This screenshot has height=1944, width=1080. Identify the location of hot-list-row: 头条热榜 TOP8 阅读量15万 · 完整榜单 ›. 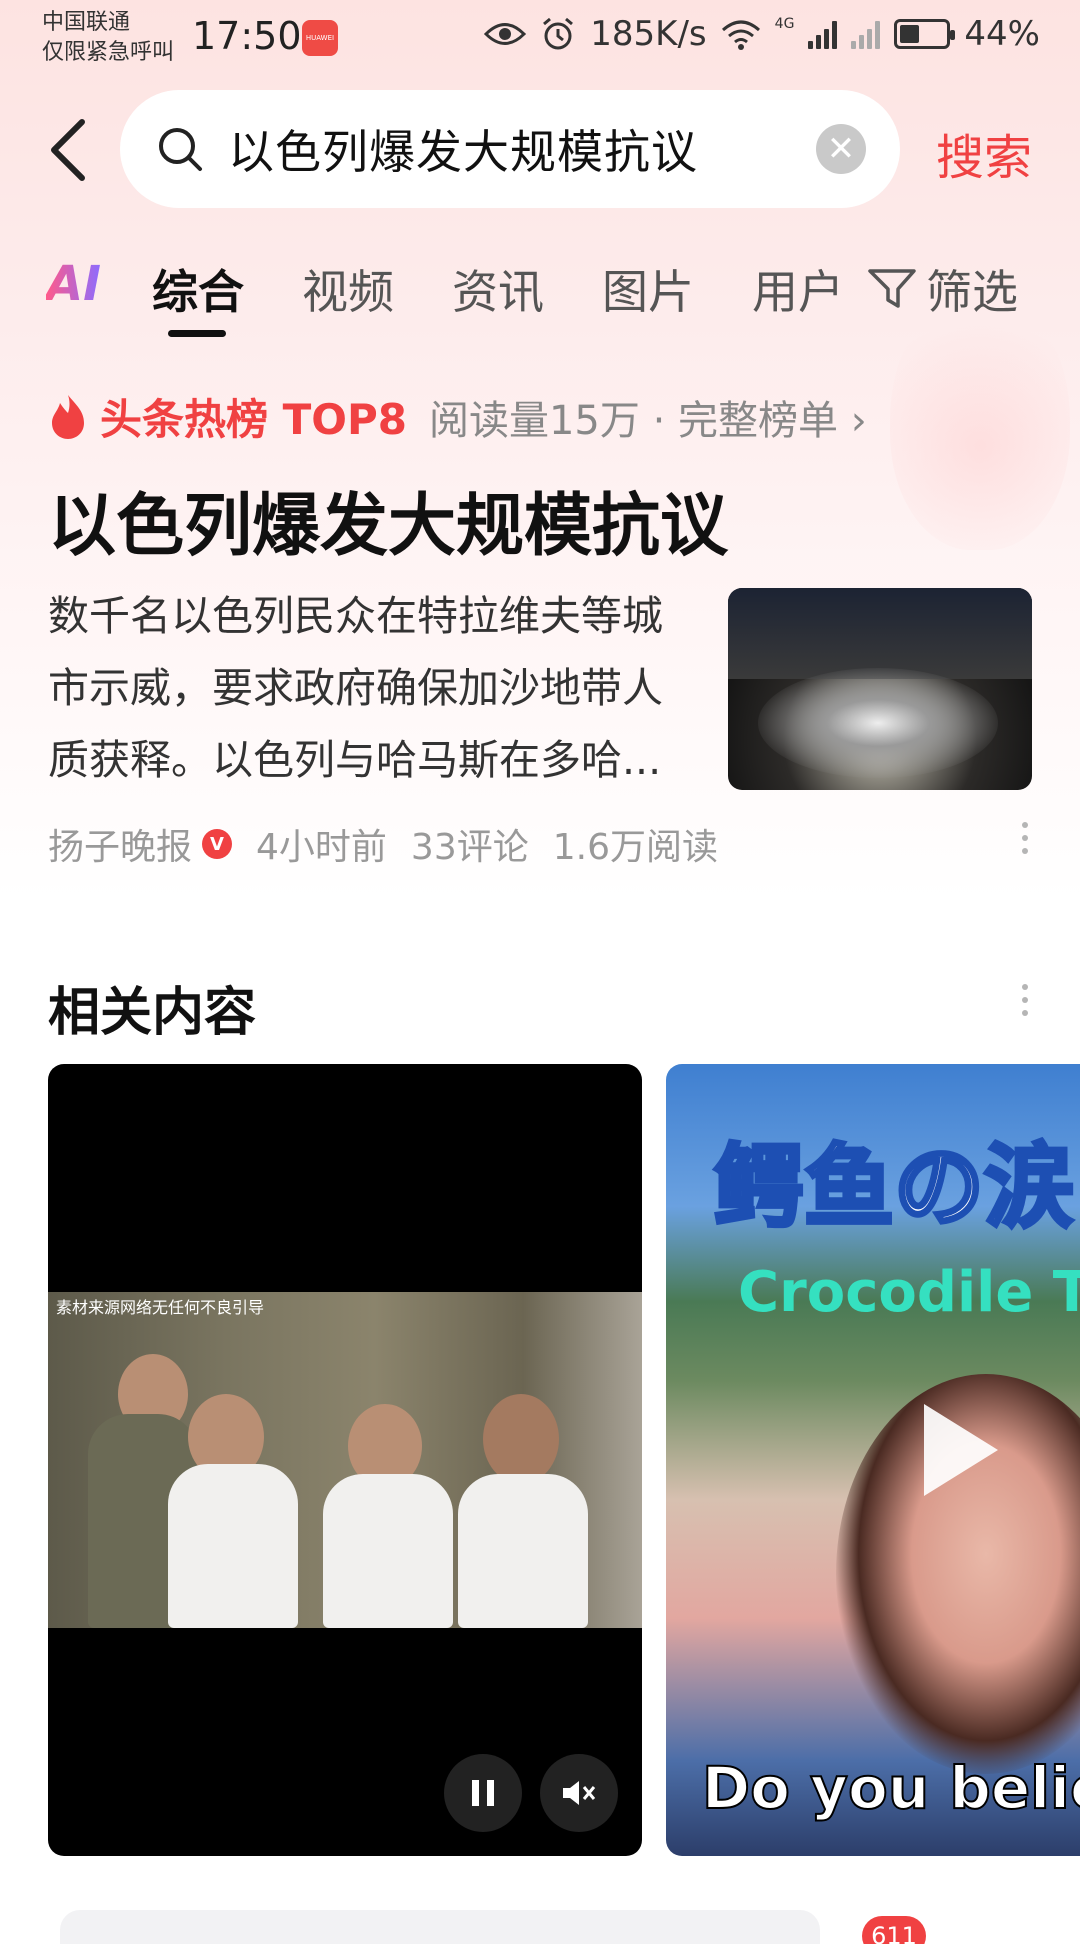
(457, 416).